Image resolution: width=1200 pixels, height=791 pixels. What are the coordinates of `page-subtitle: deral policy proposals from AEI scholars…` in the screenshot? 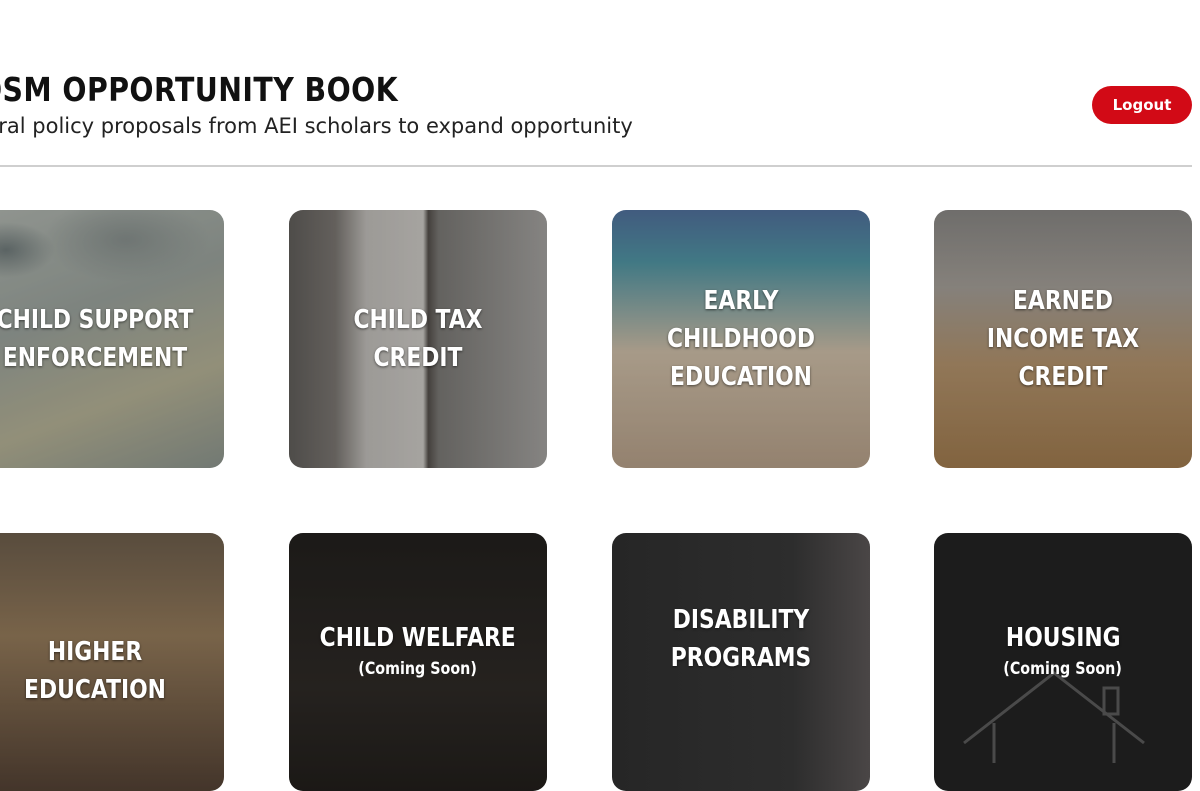 It's located at (316, 126).